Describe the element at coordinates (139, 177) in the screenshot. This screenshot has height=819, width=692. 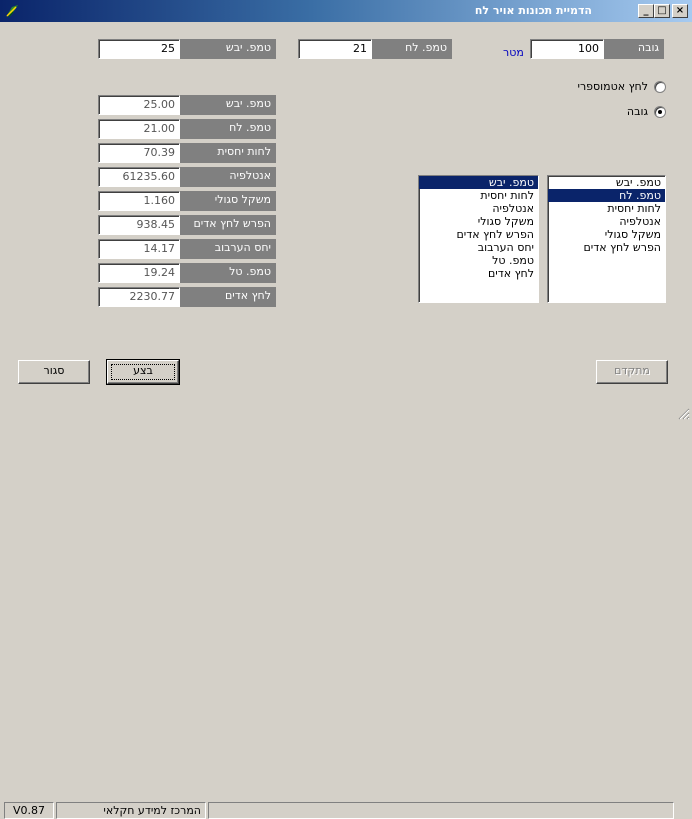
I see `result-value: 61235.60` at that location.